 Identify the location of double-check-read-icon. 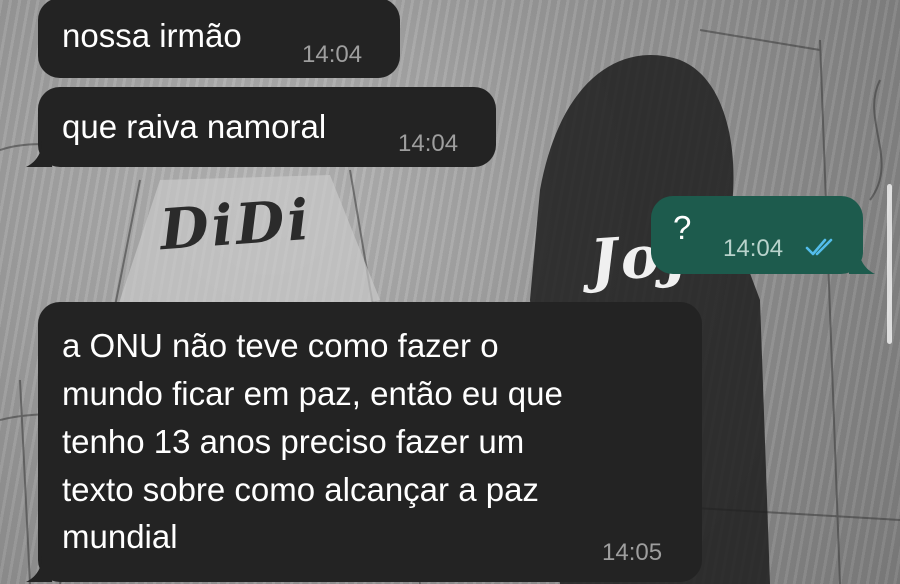
(819, 247).